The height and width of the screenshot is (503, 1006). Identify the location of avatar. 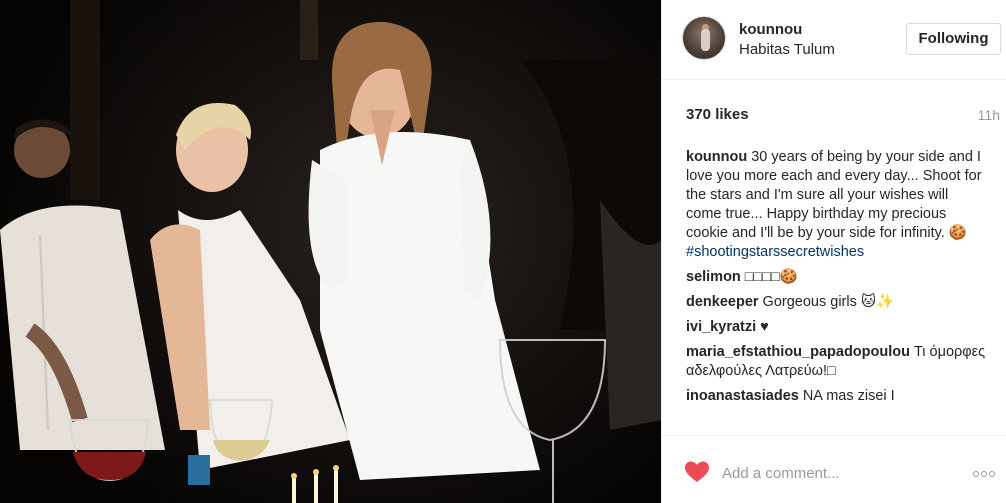
(704, 38).